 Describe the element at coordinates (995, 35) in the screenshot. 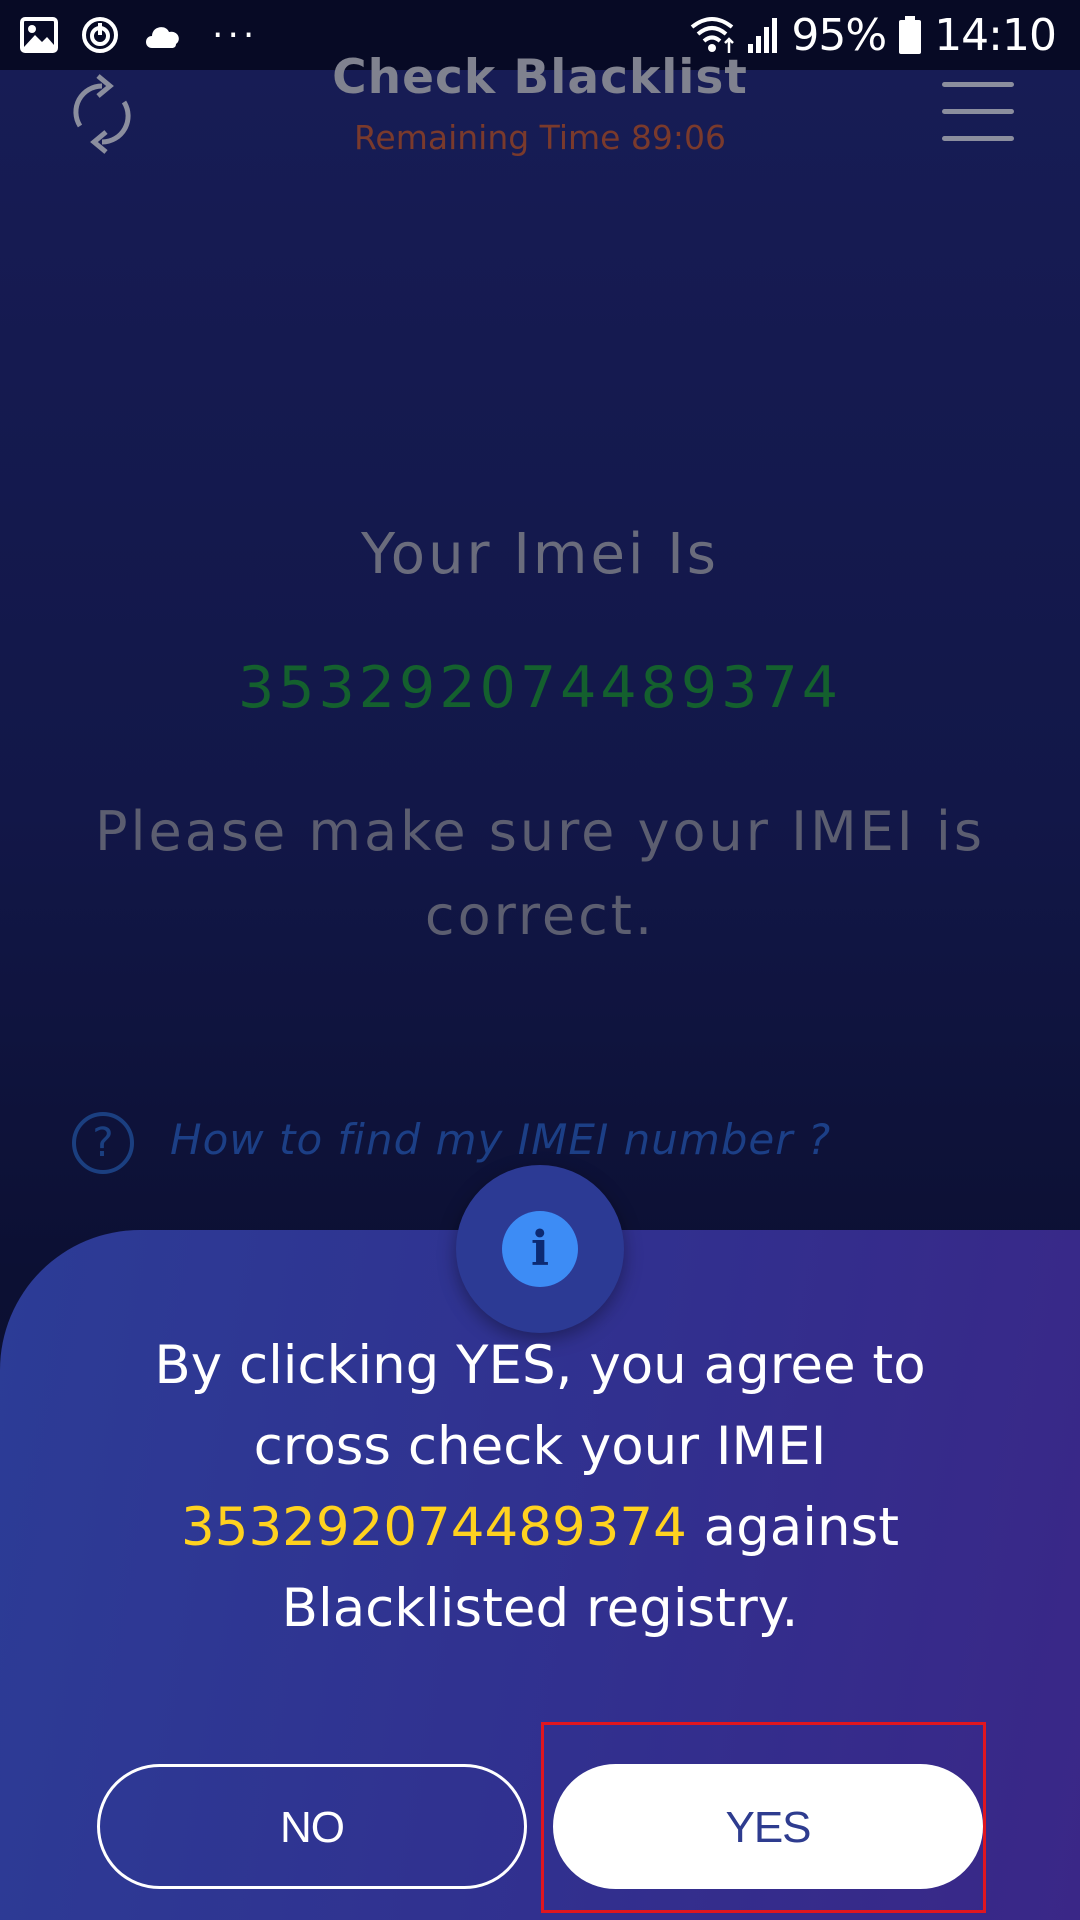

I see `clock: 14:10` at that location.